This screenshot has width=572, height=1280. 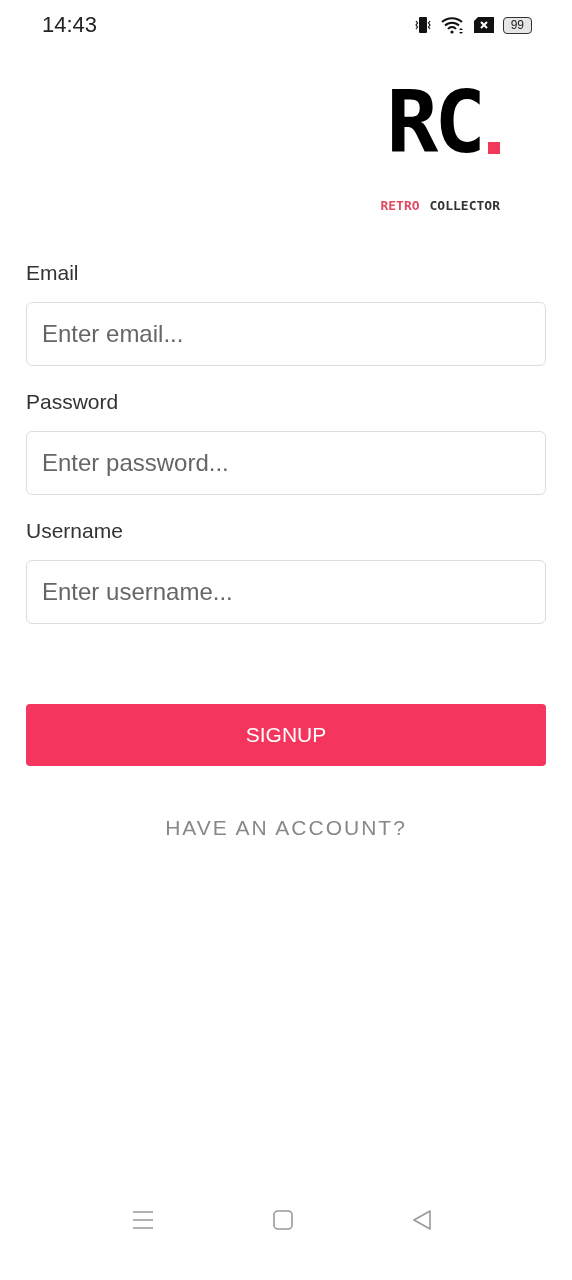 I want to click on logo-text: RC, so click(x=434, y=122).